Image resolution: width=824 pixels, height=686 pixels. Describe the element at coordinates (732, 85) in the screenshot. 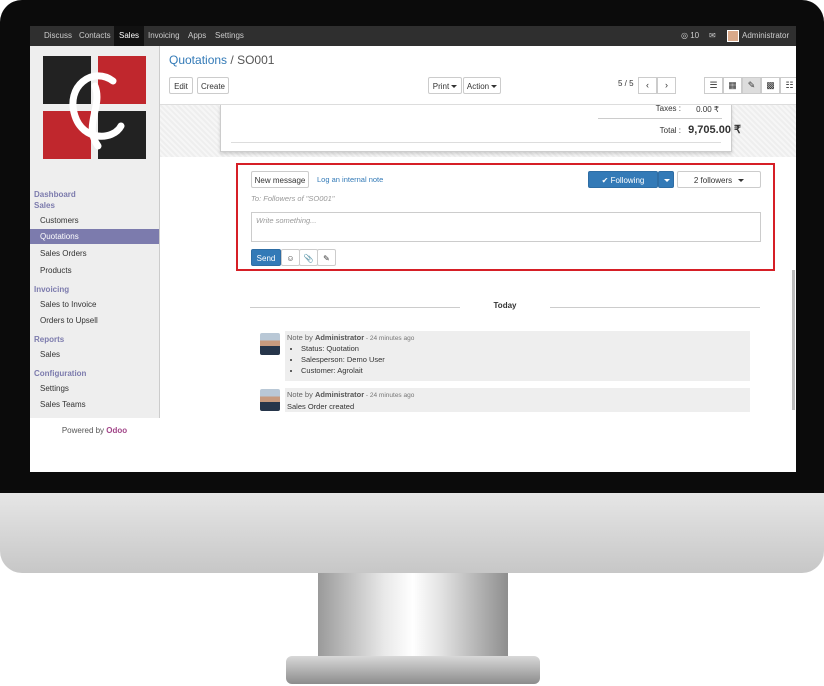

I see `kanban-view-icon: ▦` at that location.